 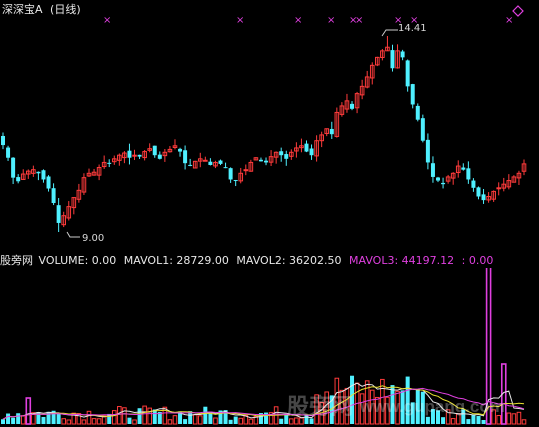 What do you see at coordinates (77, 260) in the screenshot?
I see `volume-value: VOLUME: 0.00` at bounding box center [77, 260].